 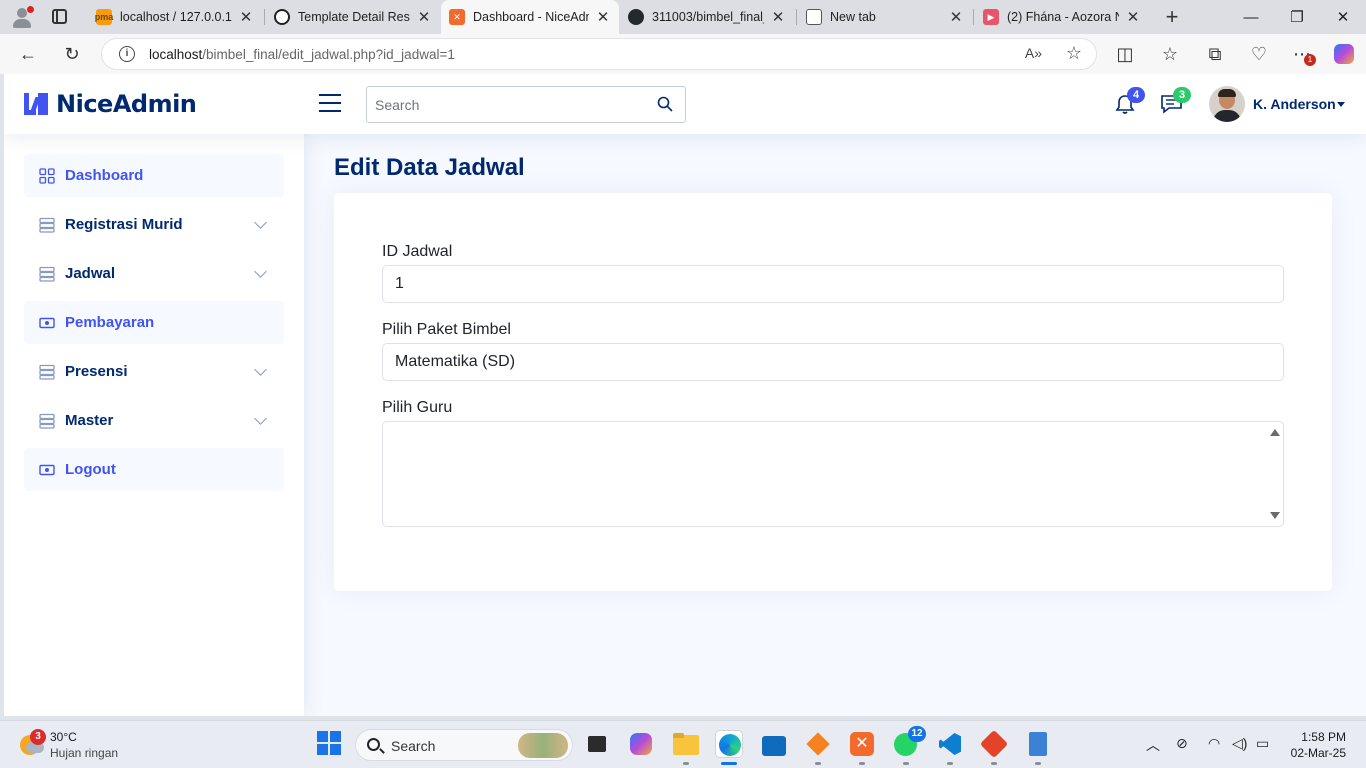 What do you see at coordinates (38, 737) in the screenshot?
I see `weather-badge: 3` at bounding box center [38, 737].